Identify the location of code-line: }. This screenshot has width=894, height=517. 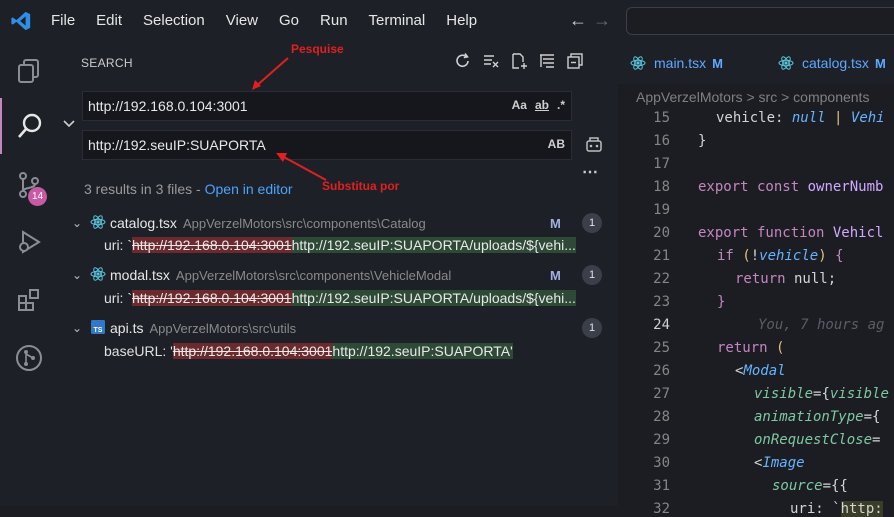
(721, 302).